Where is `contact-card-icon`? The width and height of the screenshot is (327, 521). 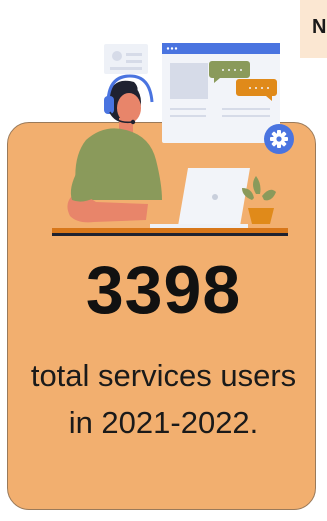
contact-card-icon is located at coordinates (126, 59).